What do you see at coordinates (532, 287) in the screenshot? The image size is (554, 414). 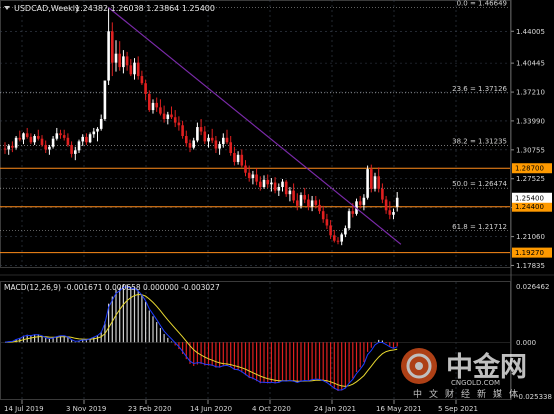 I see `macd-tick-label: 0.026462` at bounding box center [532, 287].